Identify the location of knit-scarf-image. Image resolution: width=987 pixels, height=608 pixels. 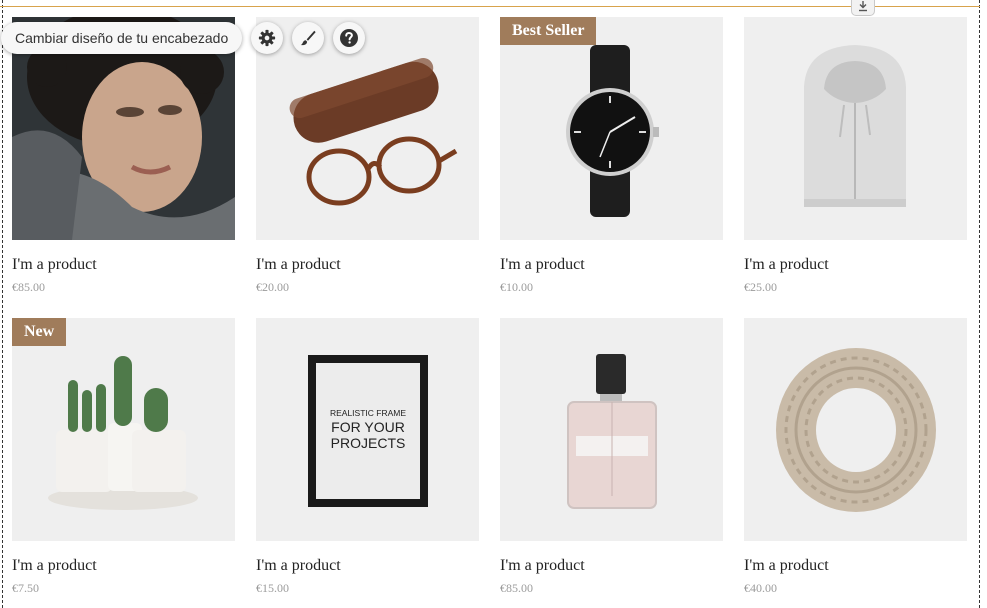
(856, 430).